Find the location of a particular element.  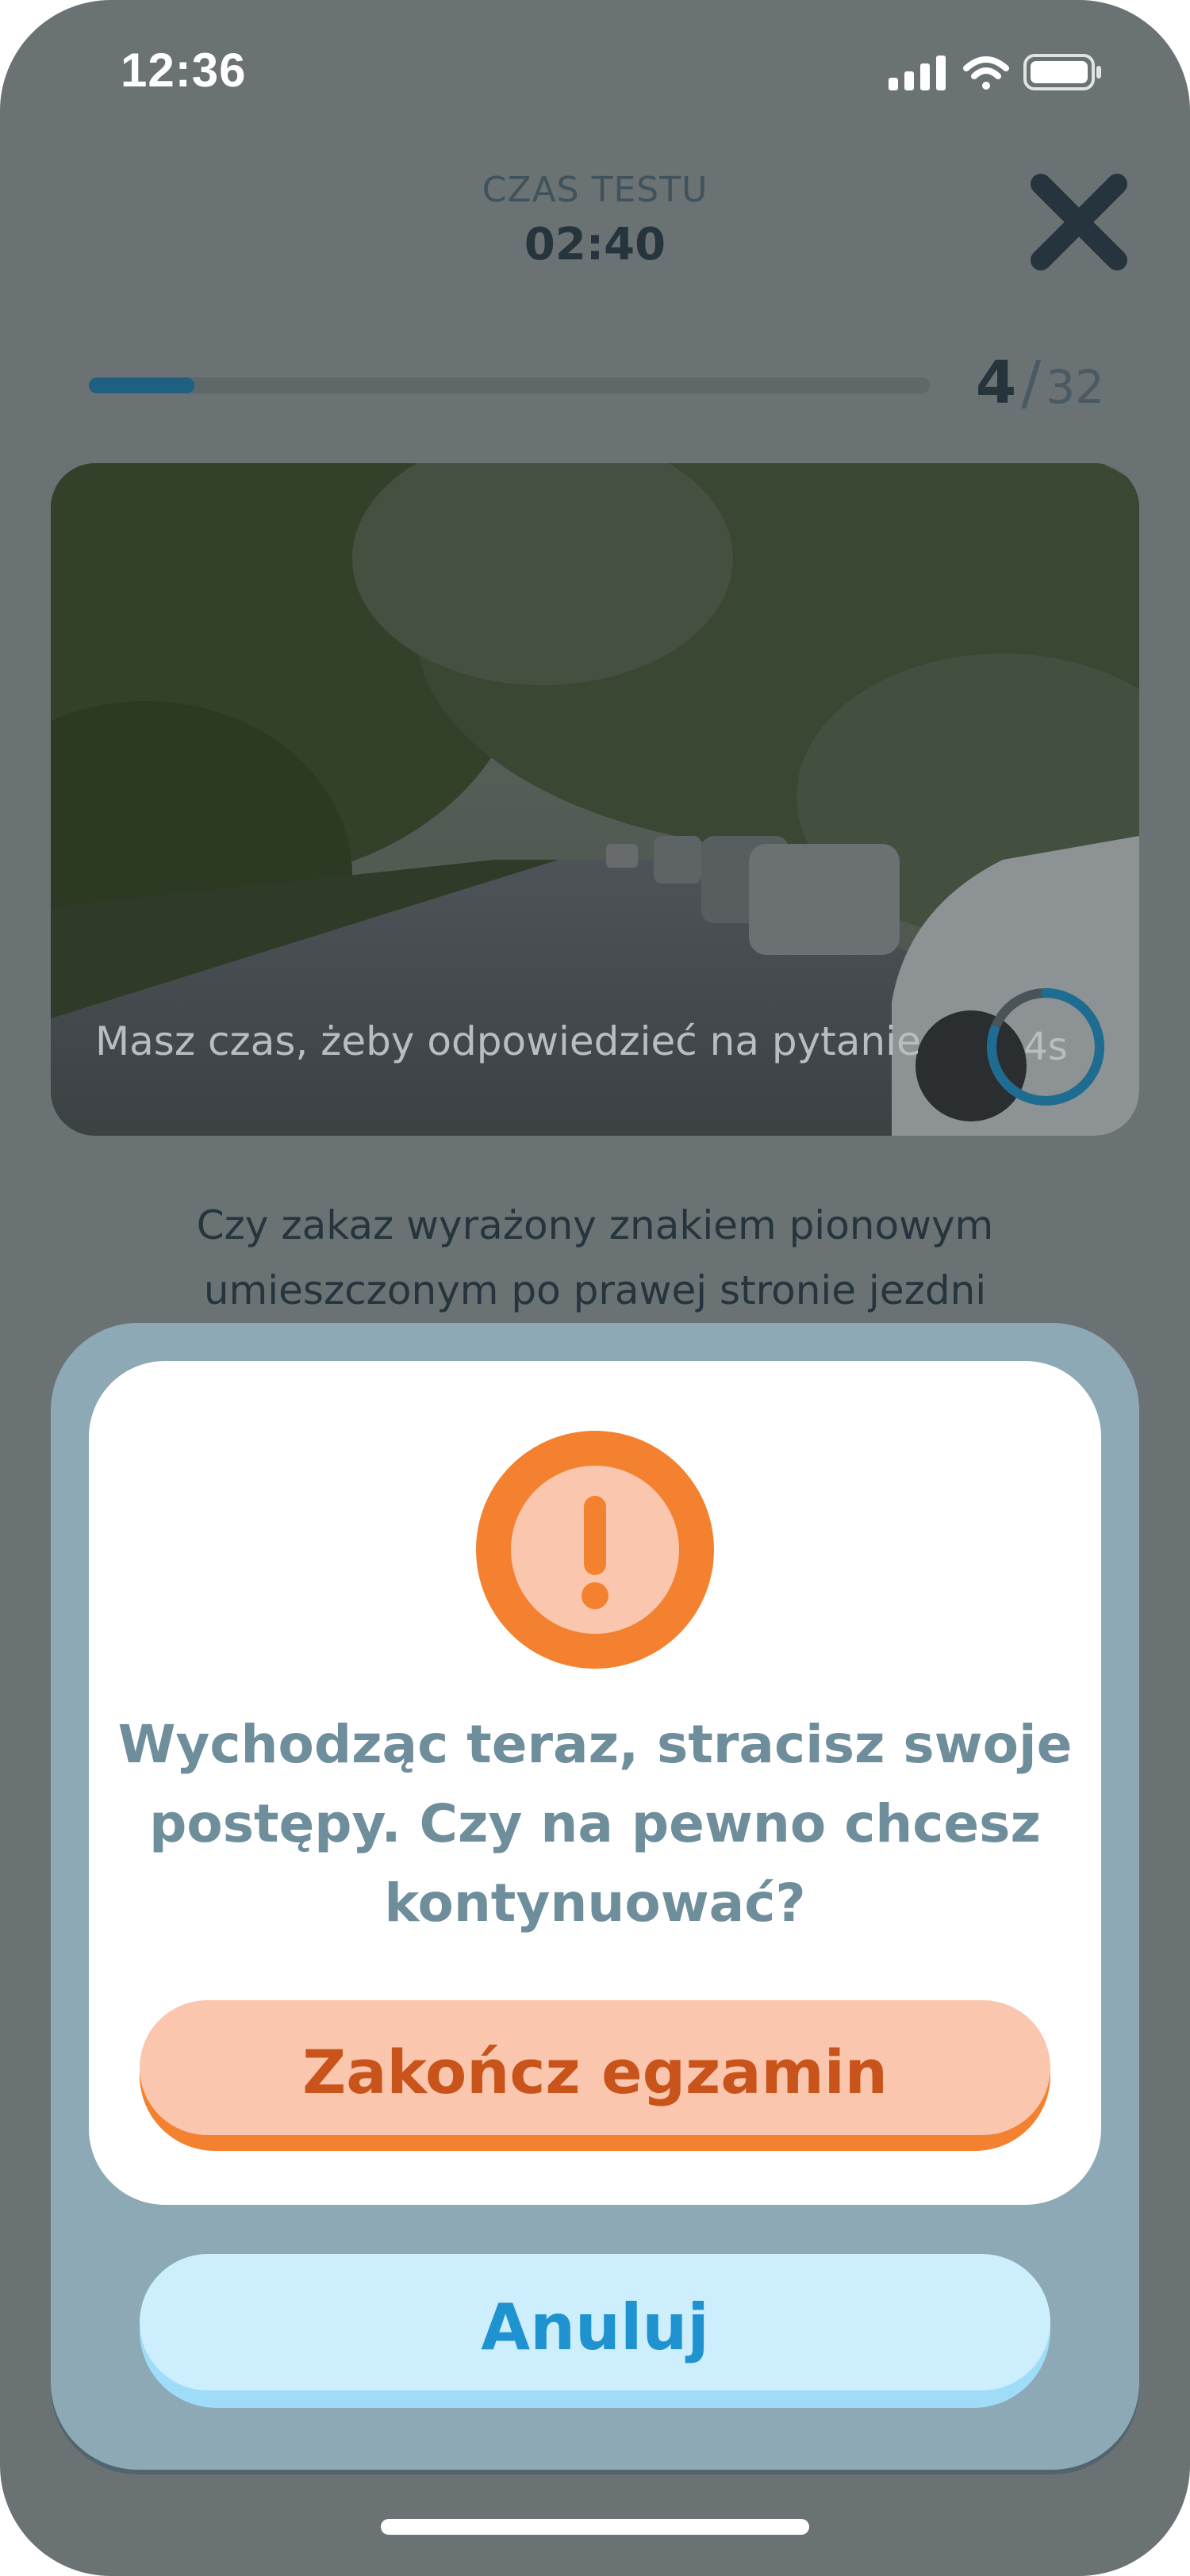

end-exam-button-label: Zakończ egzamin is located at coordinates (595, 2072).